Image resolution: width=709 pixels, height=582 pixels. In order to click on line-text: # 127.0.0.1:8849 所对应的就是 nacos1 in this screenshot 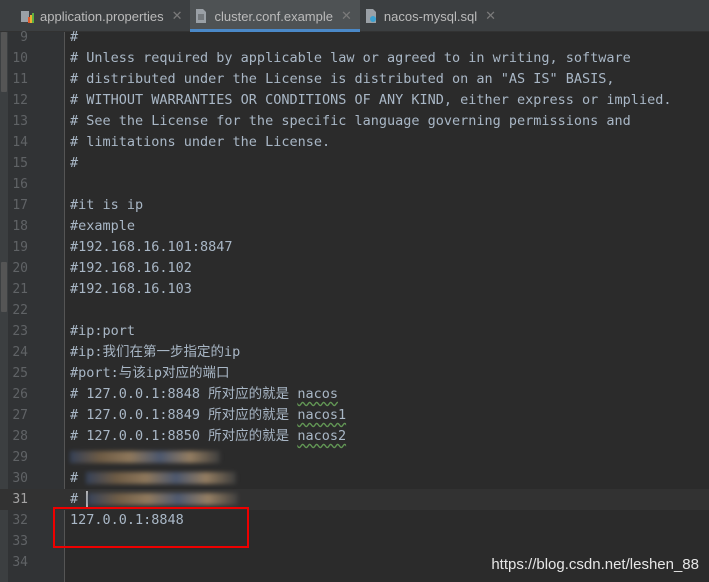, I will do `click(208, 415)`.